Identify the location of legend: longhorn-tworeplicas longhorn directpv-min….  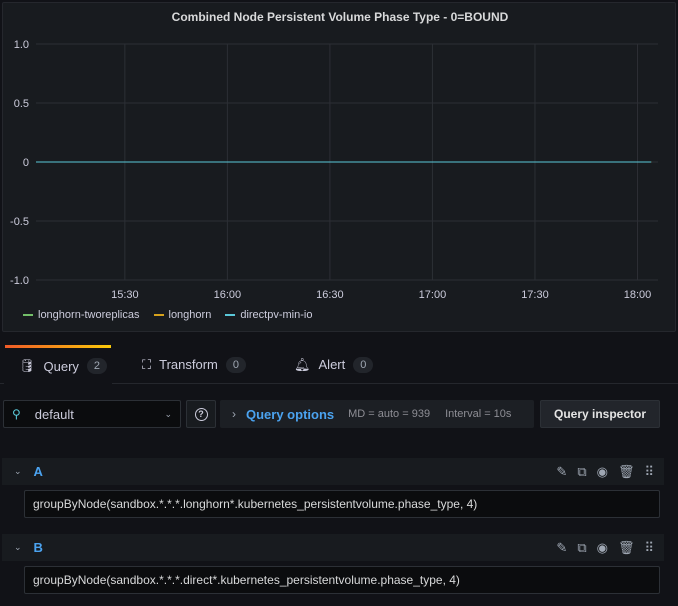
(167, 315).